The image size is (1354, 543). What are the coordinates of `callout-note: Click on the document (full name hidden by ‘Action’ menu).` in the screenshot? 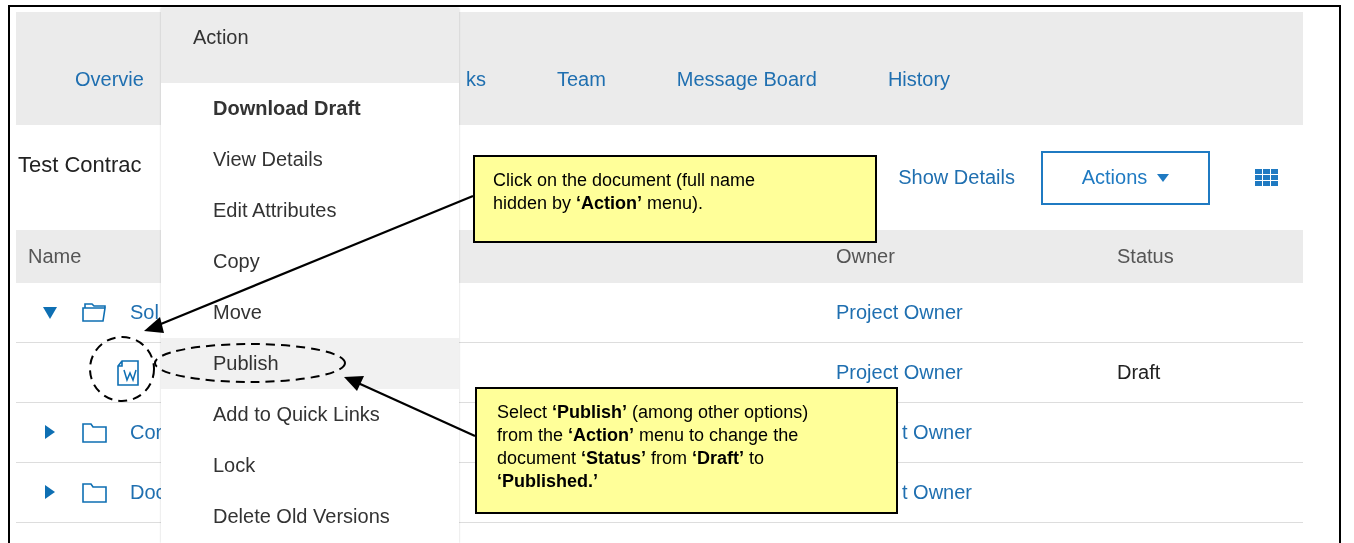 It's located at (675, 199).